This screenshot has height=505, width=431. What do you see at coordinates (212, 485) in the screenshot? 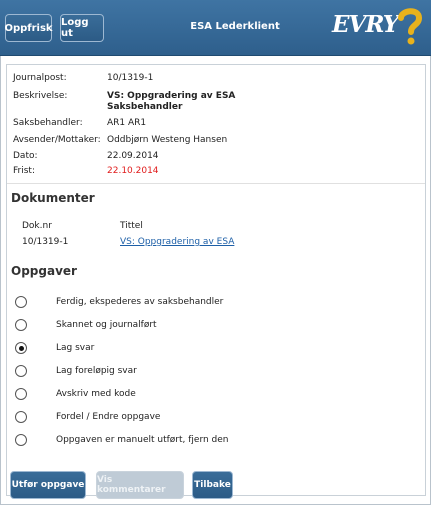
I see `back-button: Tilbake` at bounding box center [212, 485].